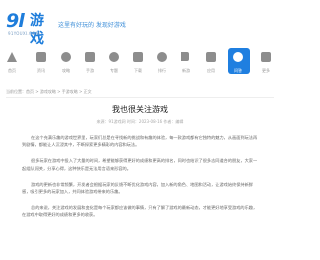 The width and height of the screenshot is (320, 260). Describe the element at coordinates (186, 57) in the screenshot. I see `flag-icon` at that location.